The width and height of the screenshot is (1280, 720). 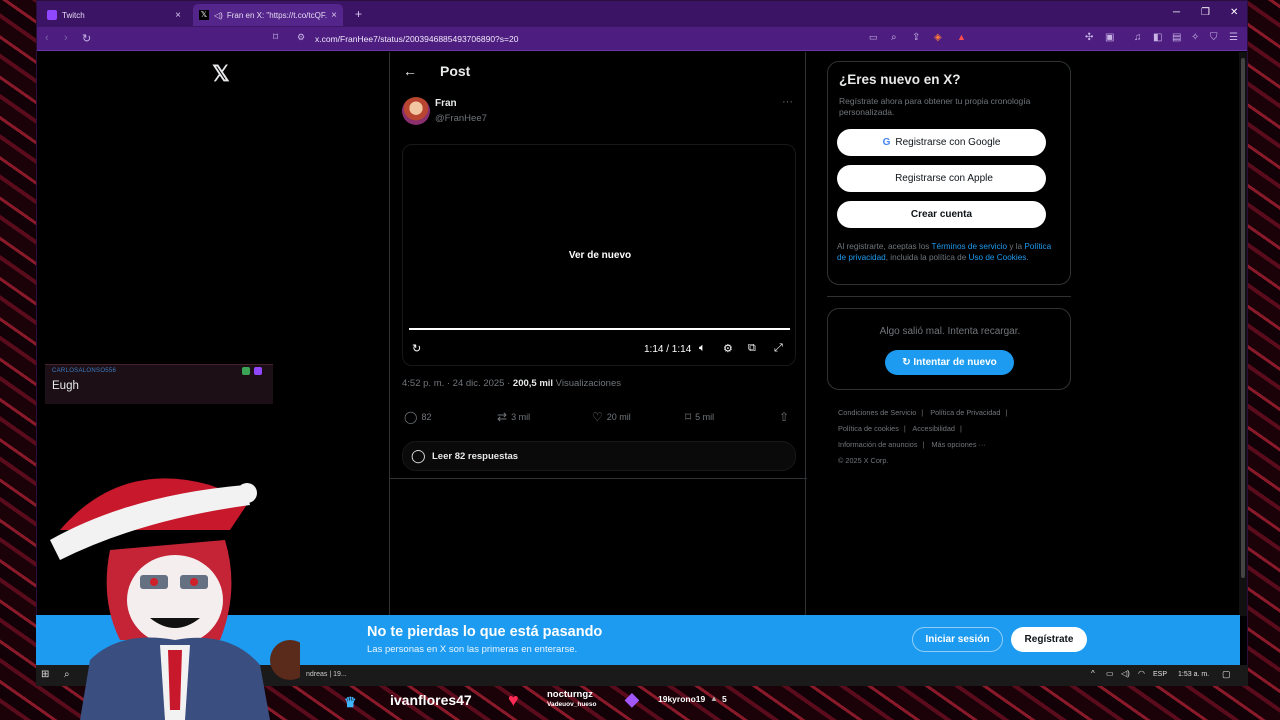 I want to click on reload-icon: ↻, so click(x=86, y=38).